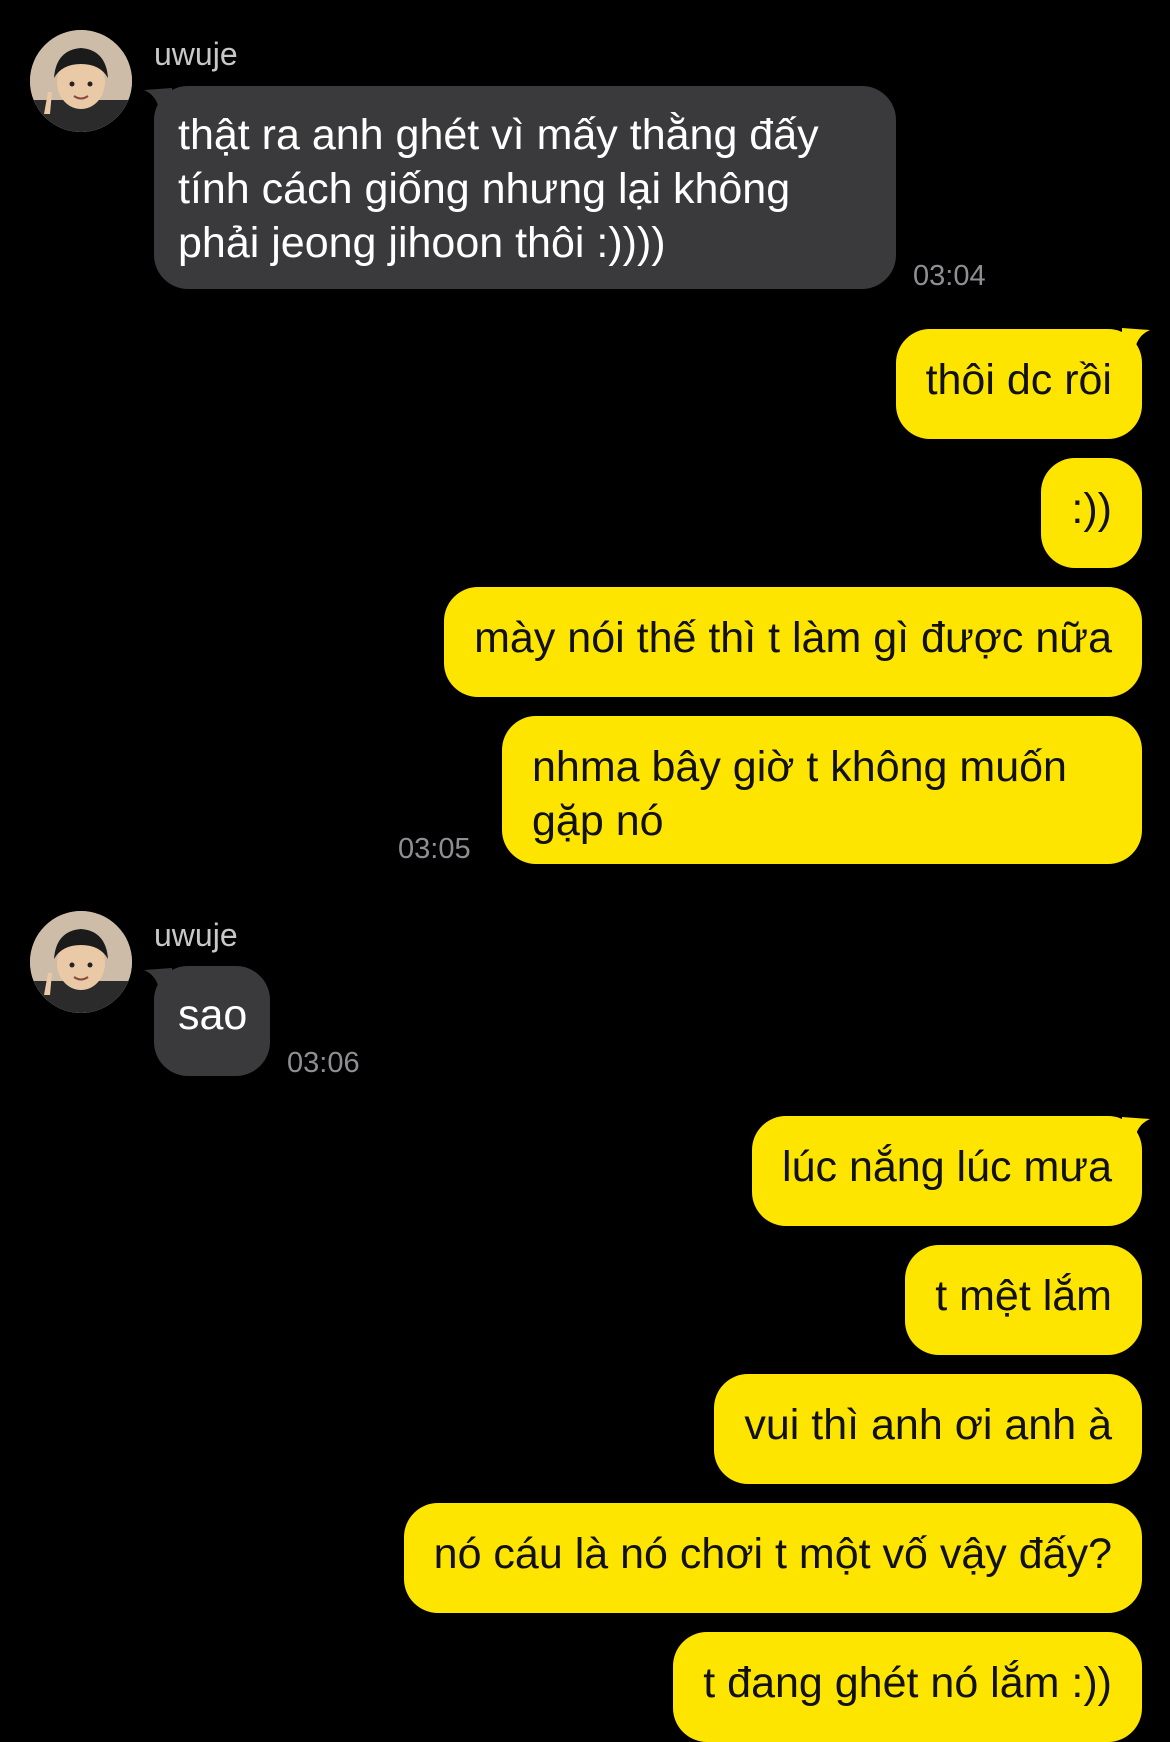 This screenshot has height=1742, width=1170. Describe the element at coordinates (793, 642) in the screenshot. I see `outgoing-message-bubble: mày nói thế thì t làm gì được nữa` at that location.